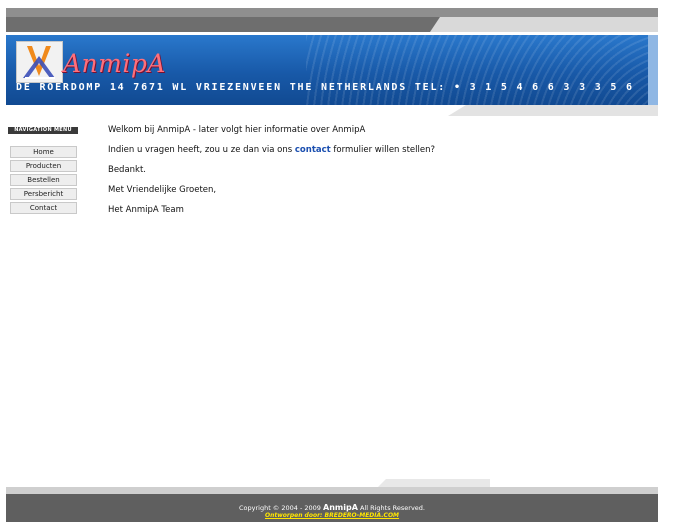  What do you see at coordinates (382, 150) in the screenshot?
I see `contact-text-after: formulier willen stellen?` at bounding box center [382, 150].